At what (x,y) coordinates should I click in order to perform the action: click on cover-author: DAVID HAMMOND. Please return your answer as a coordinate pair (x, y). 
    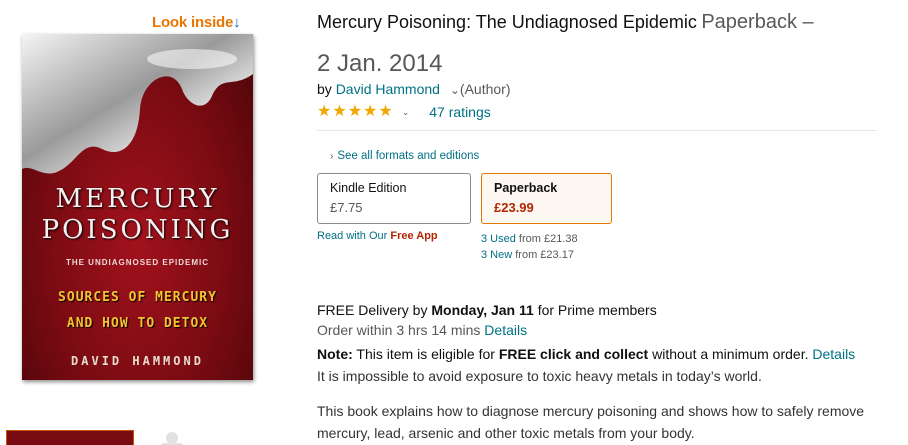
    Looking at the image, I should click on (137, 361).